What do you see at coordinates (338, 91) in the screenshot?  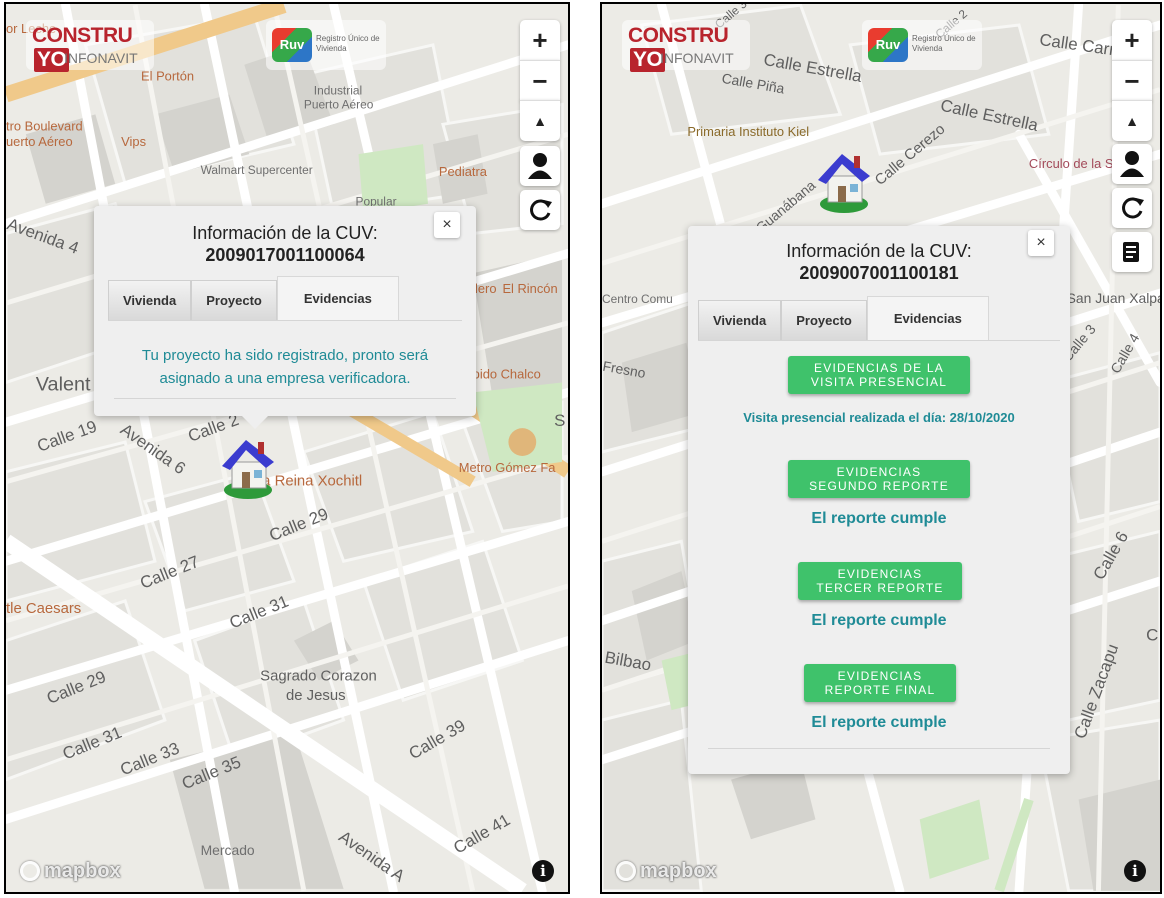 I see `map-label: Industrial` at bounding box center [338, 91].